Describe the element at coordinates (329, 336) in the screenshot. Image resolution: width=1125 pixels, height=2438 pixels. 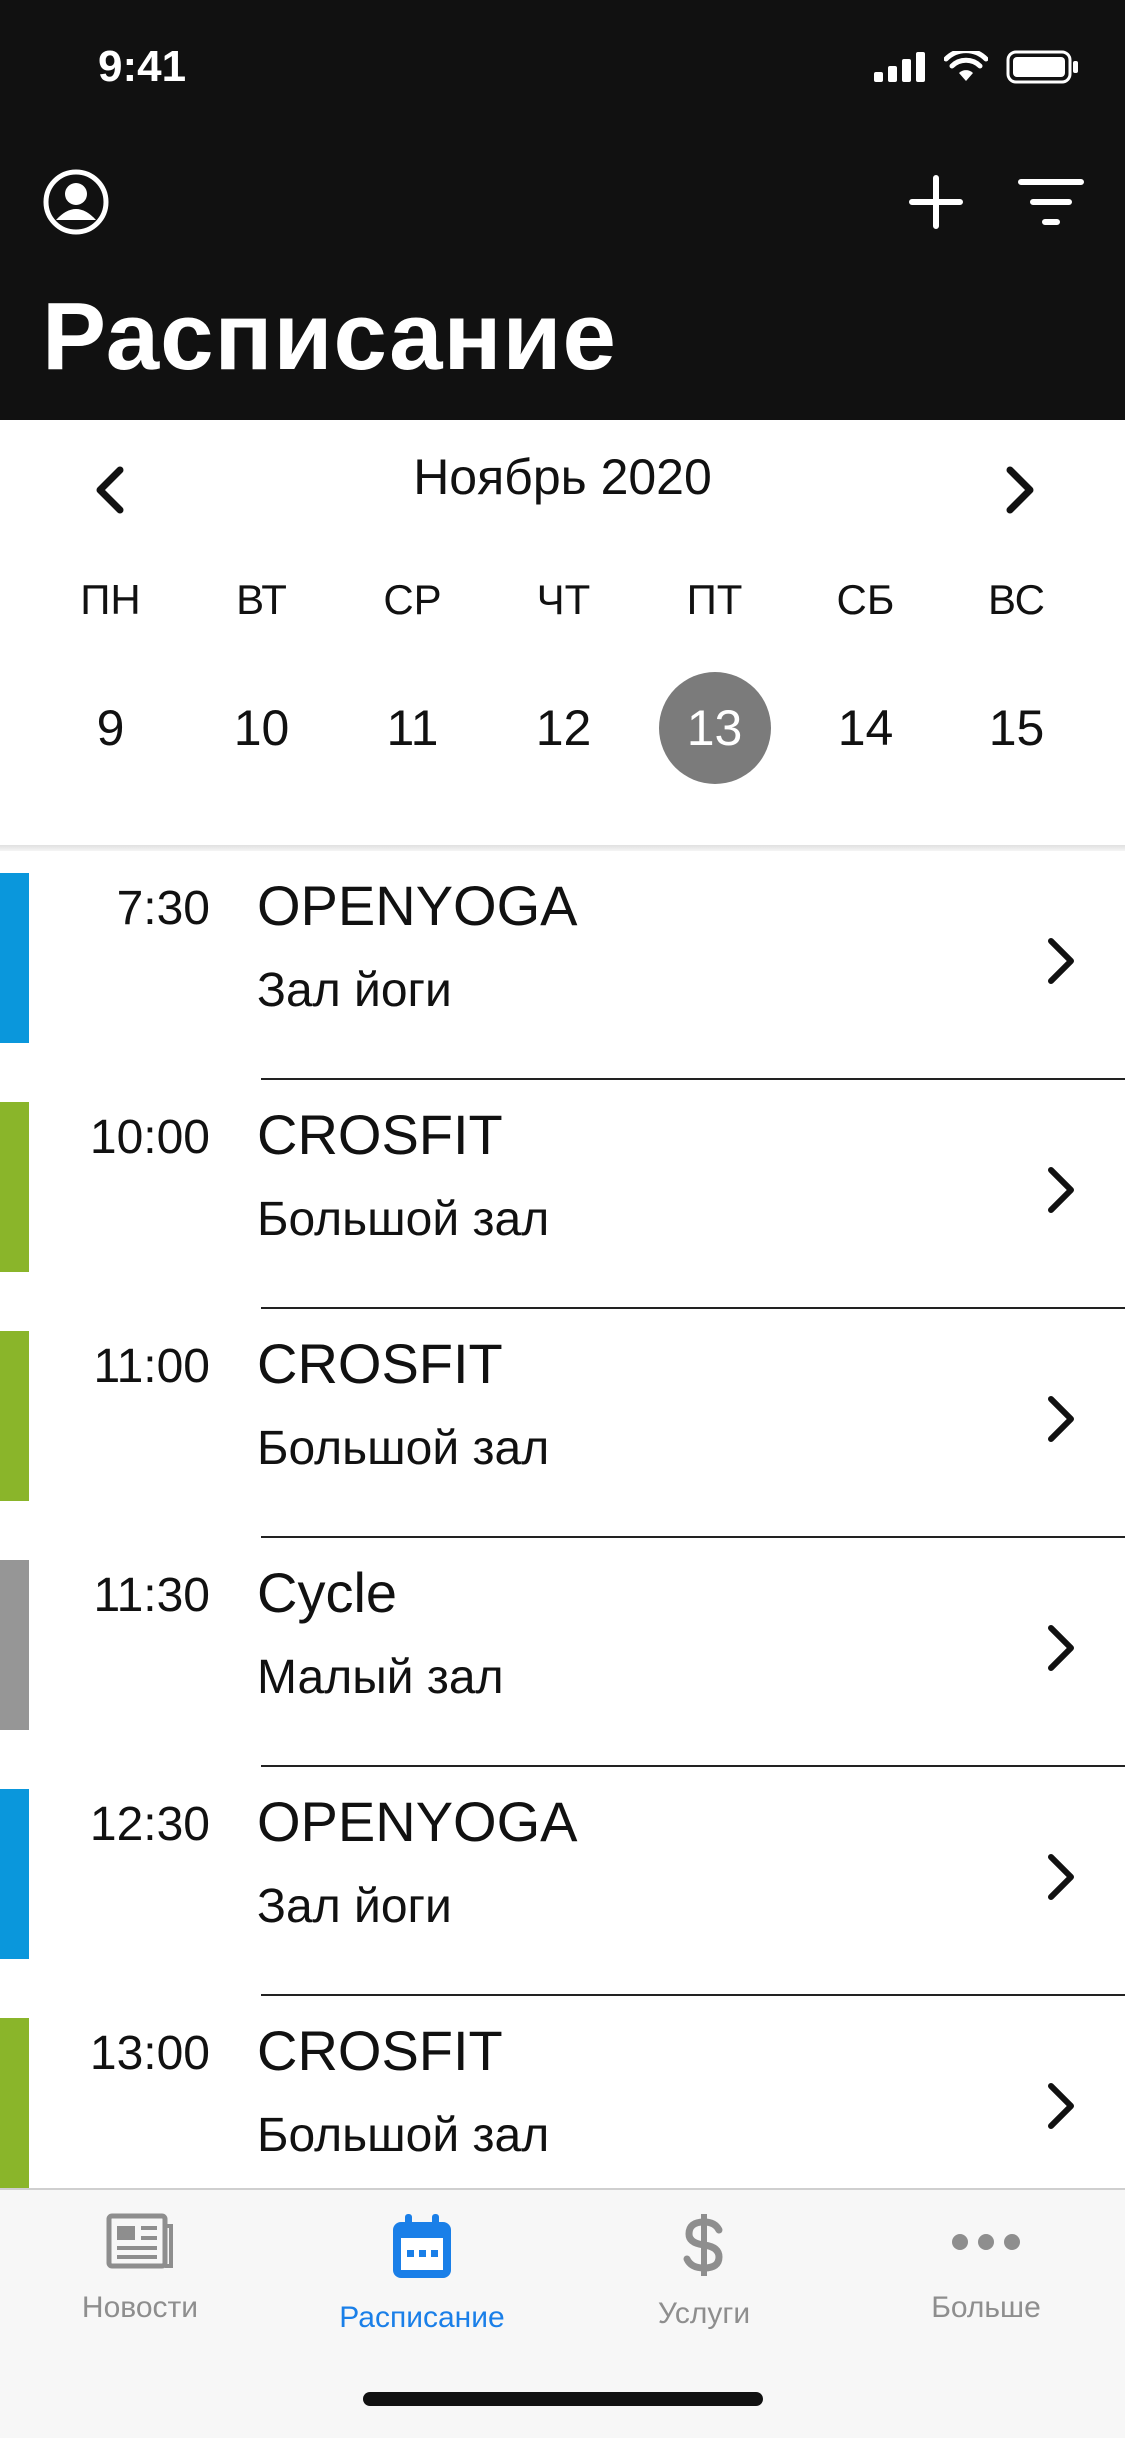
I see `page-title: Расписание` at that location.